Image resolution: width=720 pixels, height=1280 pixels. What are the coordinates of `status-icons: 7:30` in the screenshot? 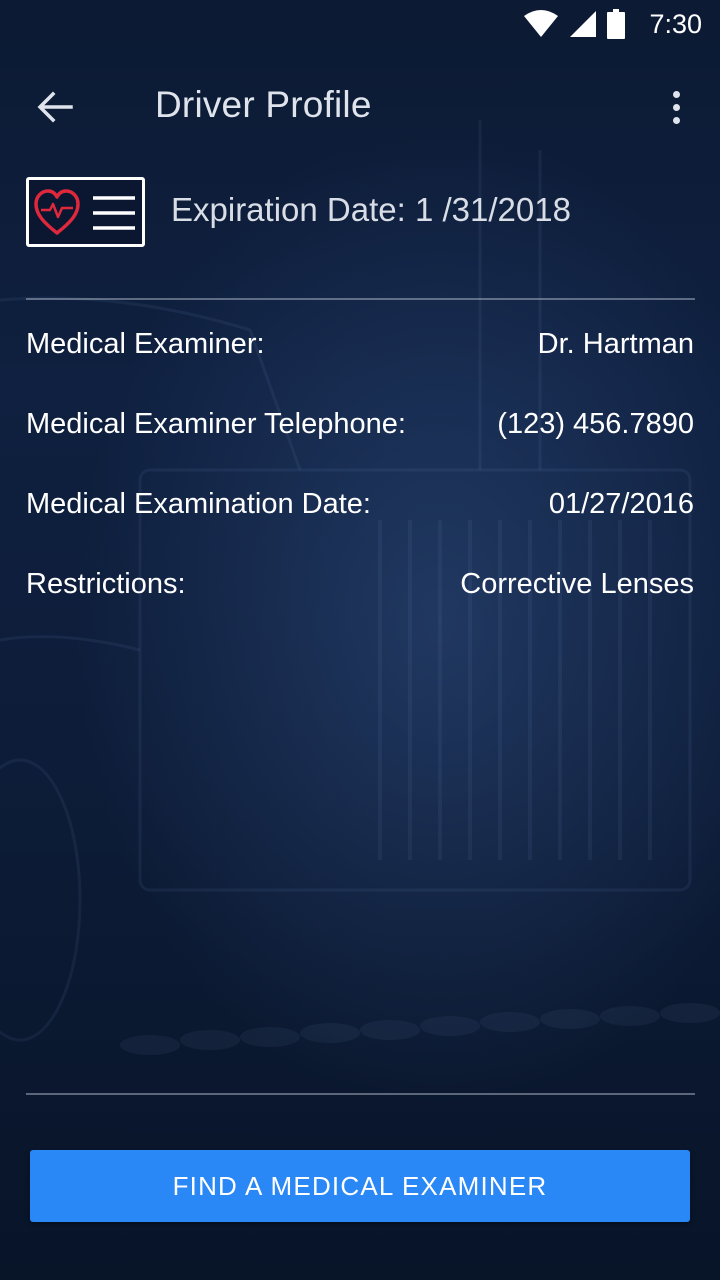 It's located at (612, 24).